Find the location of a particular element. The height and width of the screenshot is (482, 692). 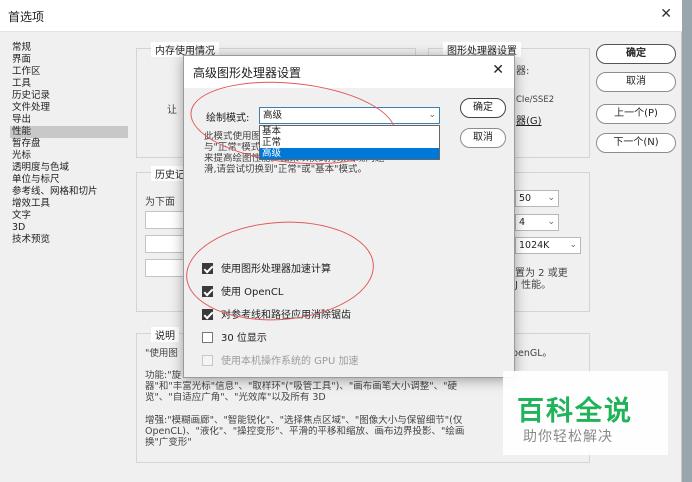

memory-partial-label: 让 is located at coordinates (172, 110).